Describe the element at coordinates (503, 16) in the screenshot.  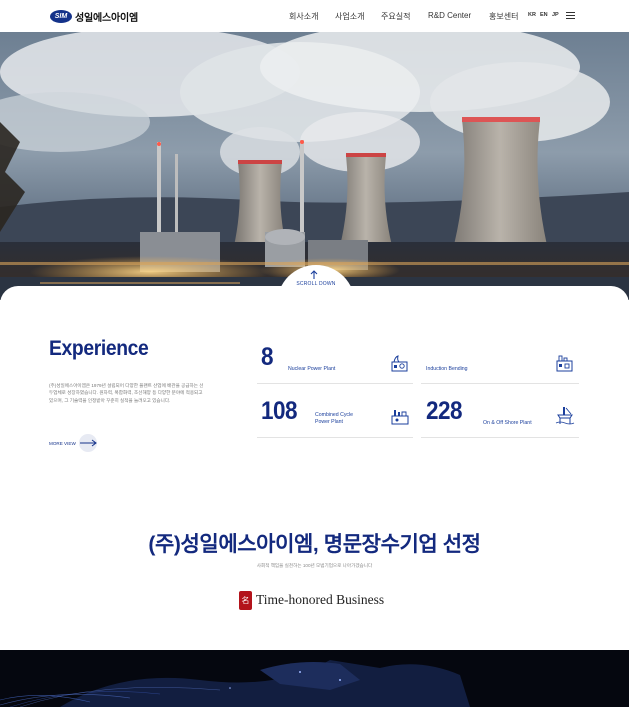
I see `nav-item-pr-center: 홍보센터` at that location.